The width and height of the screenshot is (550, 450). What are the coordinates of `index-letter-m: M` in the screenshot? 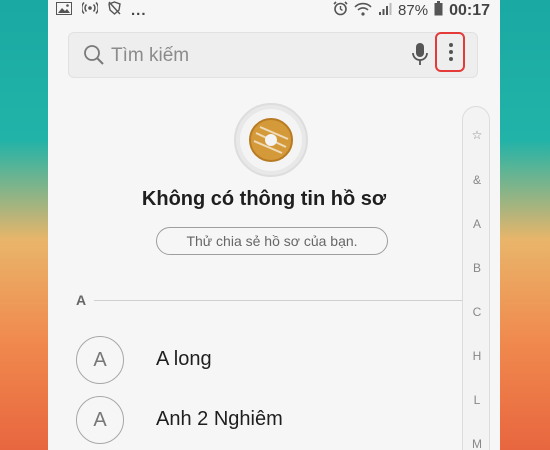 It's located at (477, 443).